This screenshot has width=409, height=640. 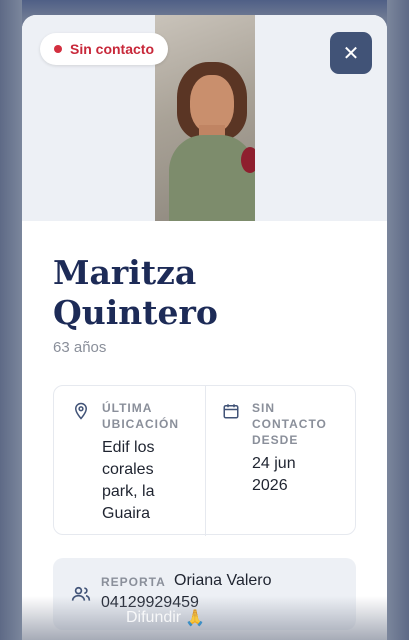 I want to click on last-location-label: ÚLTIMA UBICACIÓN, so click(x=140, y=416).